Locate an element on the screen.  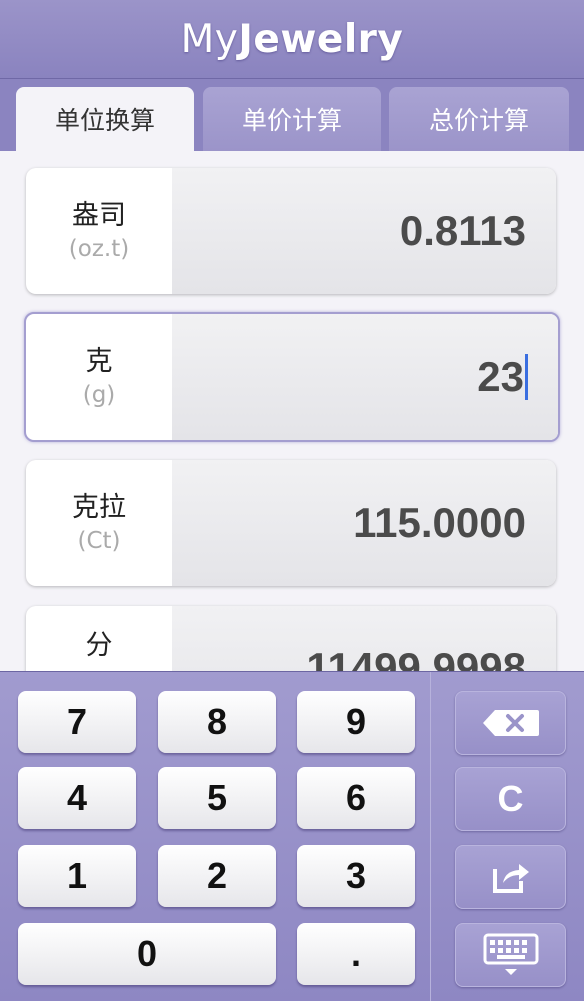
unit-value: 11499.9998 is located at coordinates (364, 638).